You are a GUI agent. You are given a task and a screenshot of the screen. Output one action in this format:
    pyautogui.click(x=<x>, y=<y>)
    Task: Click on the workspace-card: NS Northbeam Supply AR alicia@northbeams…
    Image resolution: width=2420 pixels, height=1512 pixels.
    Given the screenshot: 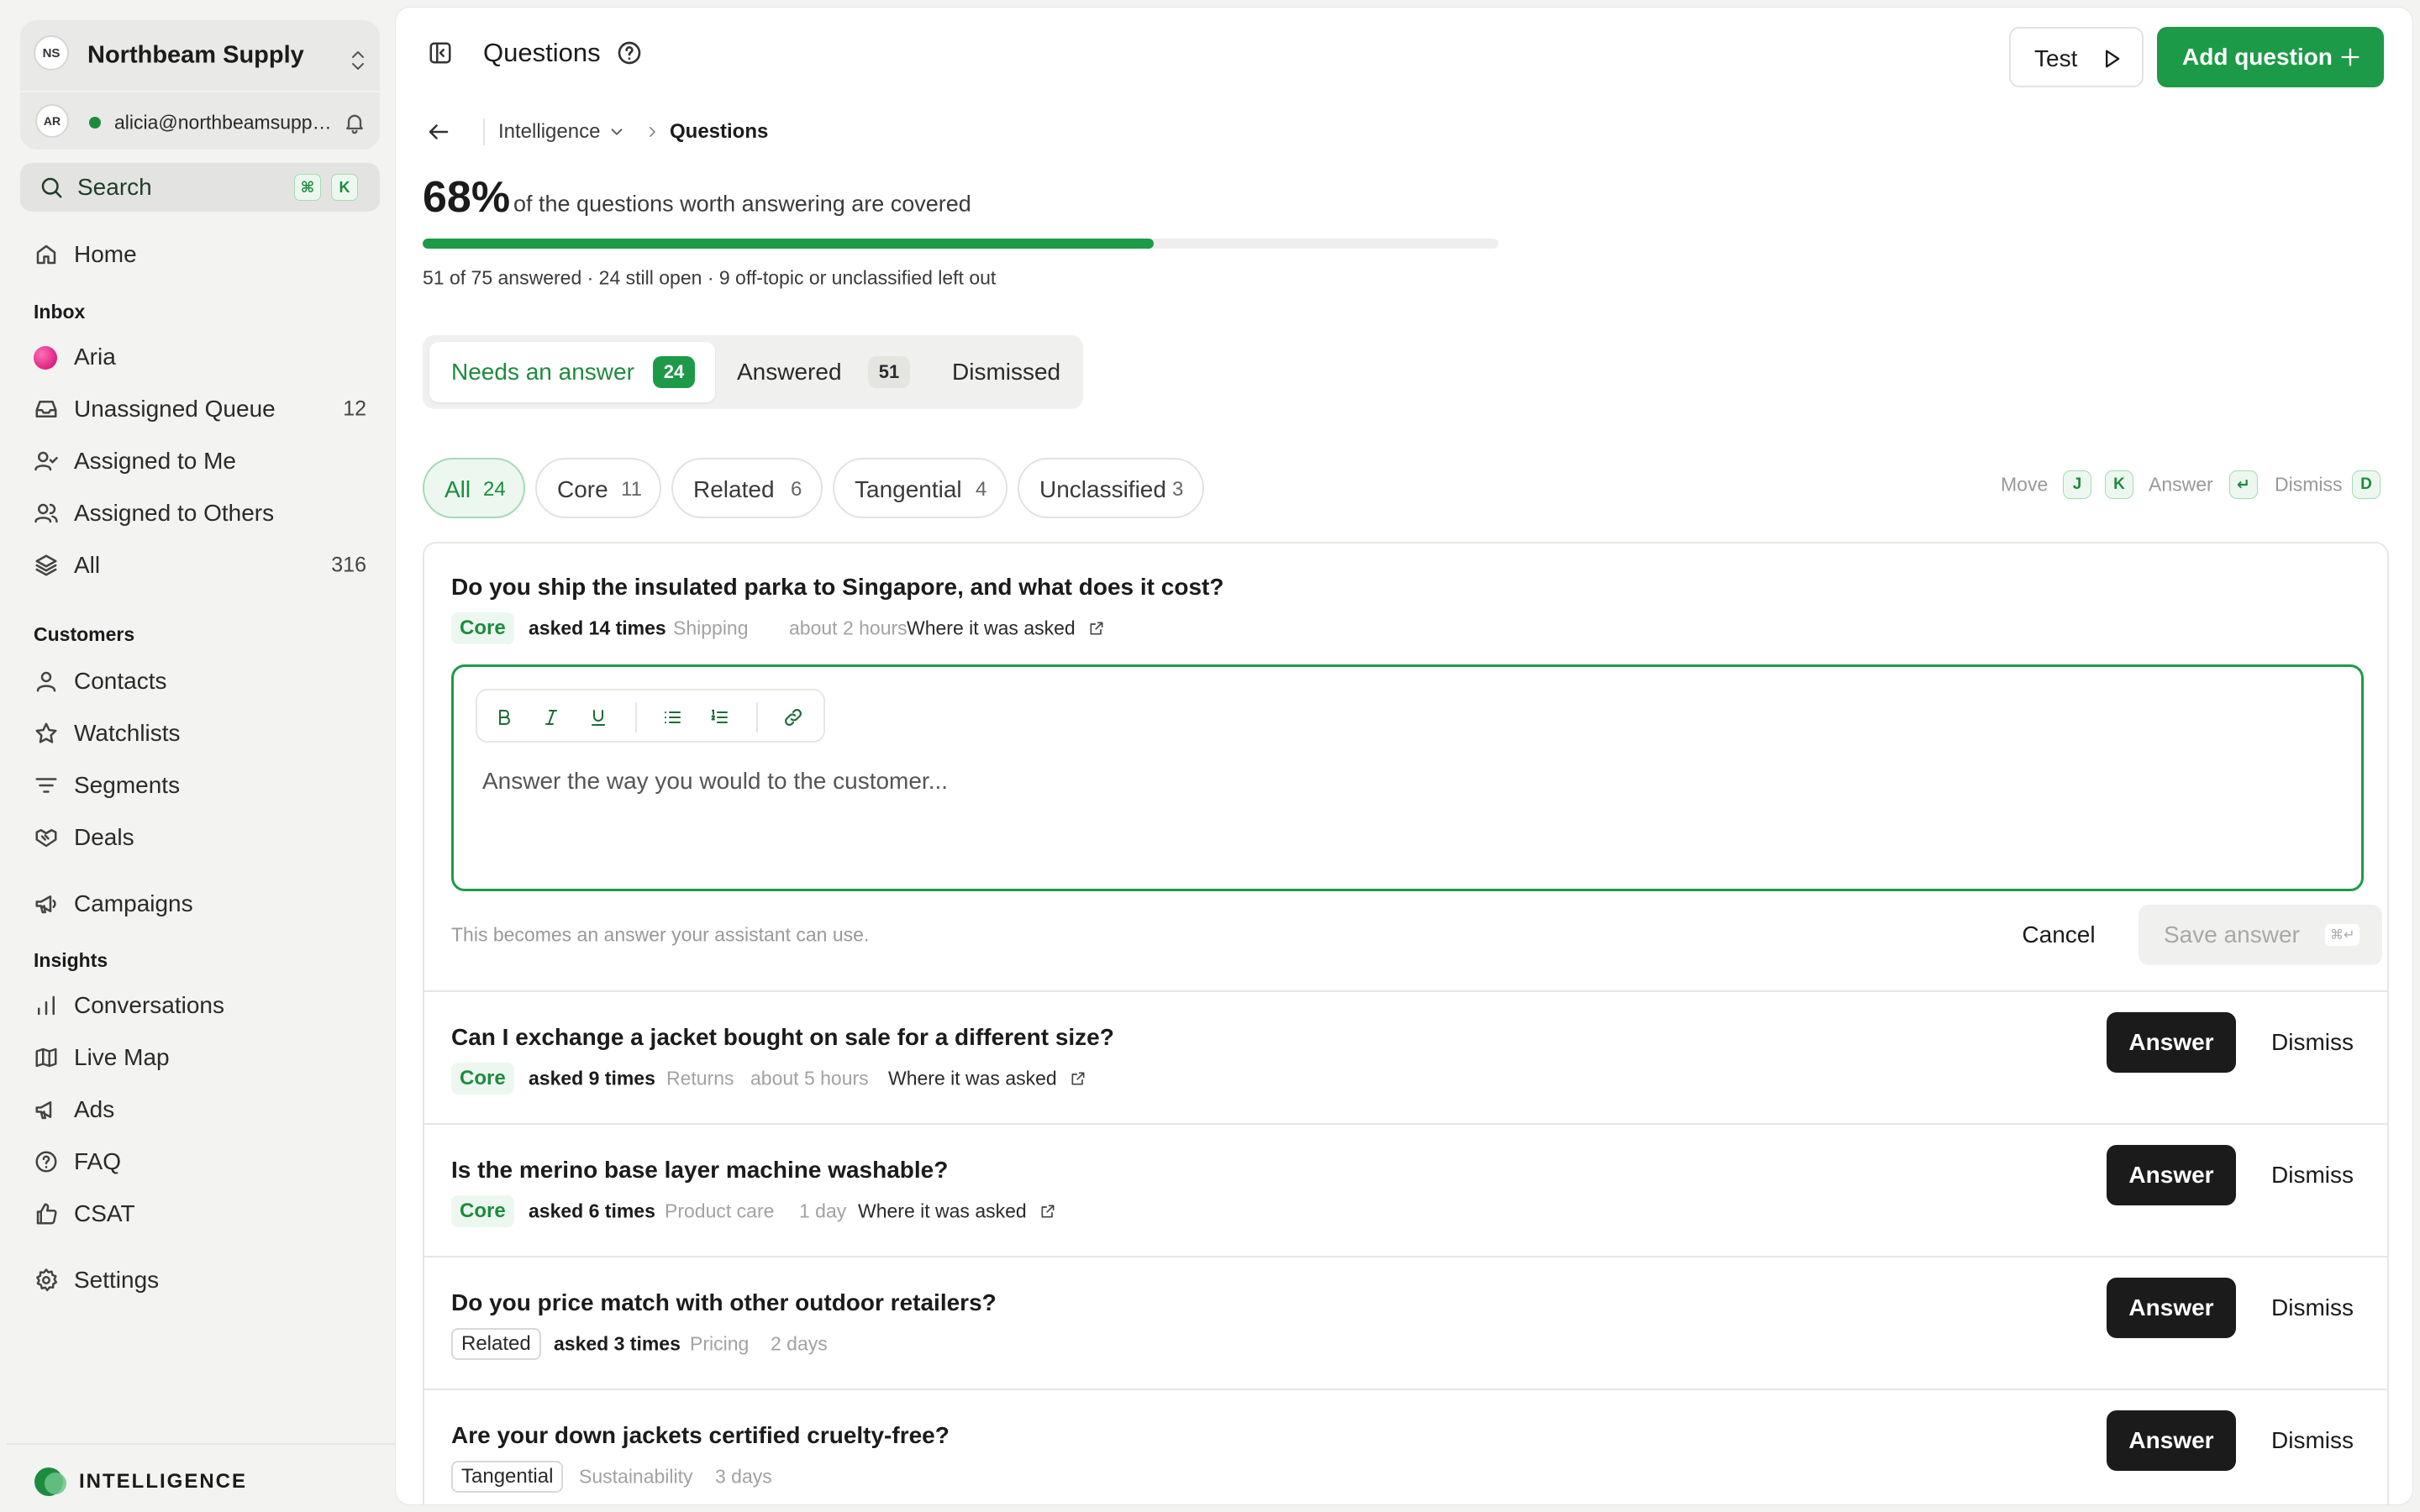 What is the action you would take?
    pyautogui.click(x=200, y=85)
    